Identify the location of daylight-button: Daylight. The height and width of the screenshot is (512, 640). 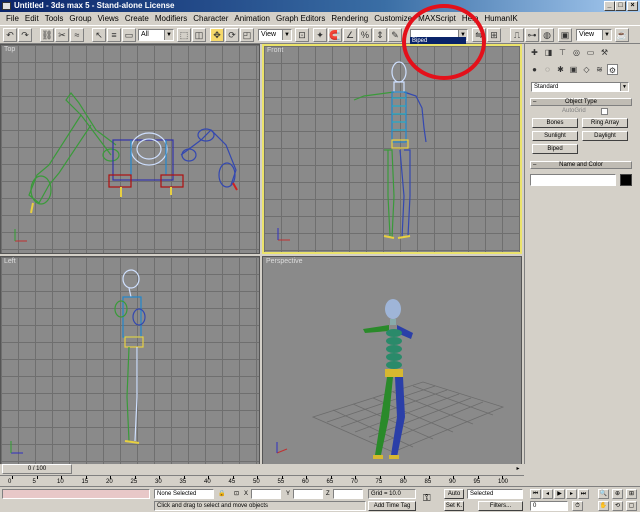
(605, 136).